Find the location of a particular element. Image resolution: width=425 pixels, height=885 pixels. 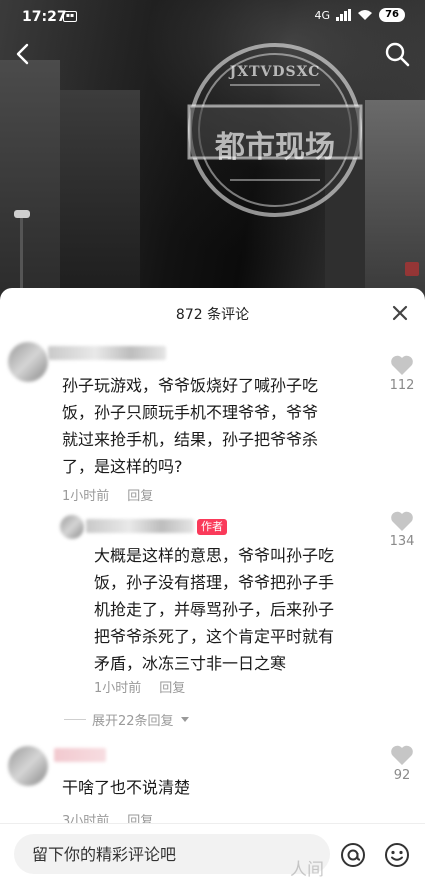

mention-button is located at coordinates (353, 855).